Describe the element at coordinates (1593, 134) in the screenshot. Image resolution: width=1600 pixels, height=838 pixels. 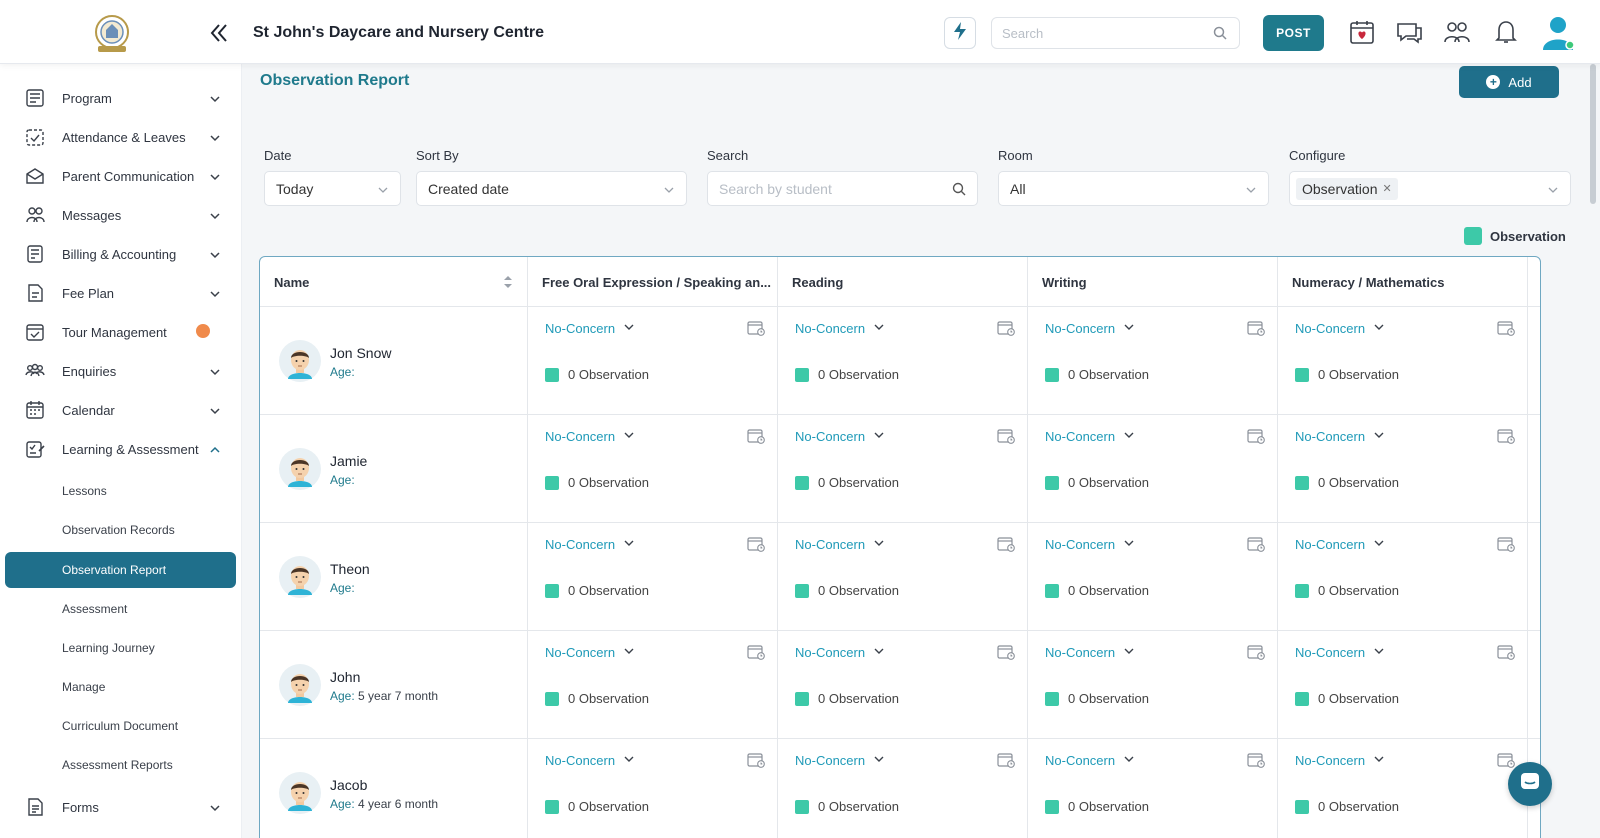
I see `page-scrollbar` at that location.